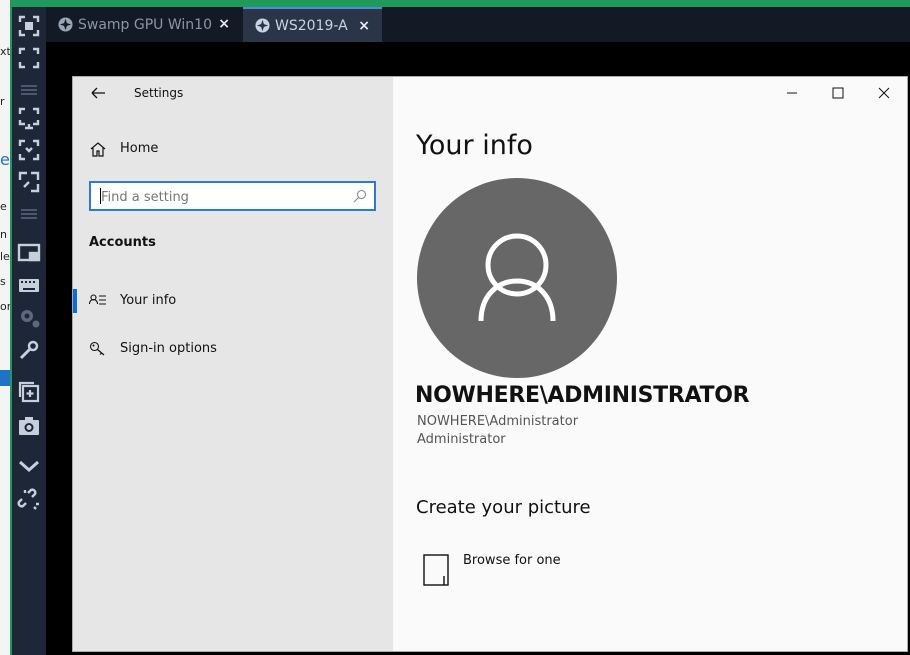  What do you see at coordinates (5, 378) in the screenshot?
I see `bg-selection` at bounding box center [5, 378].